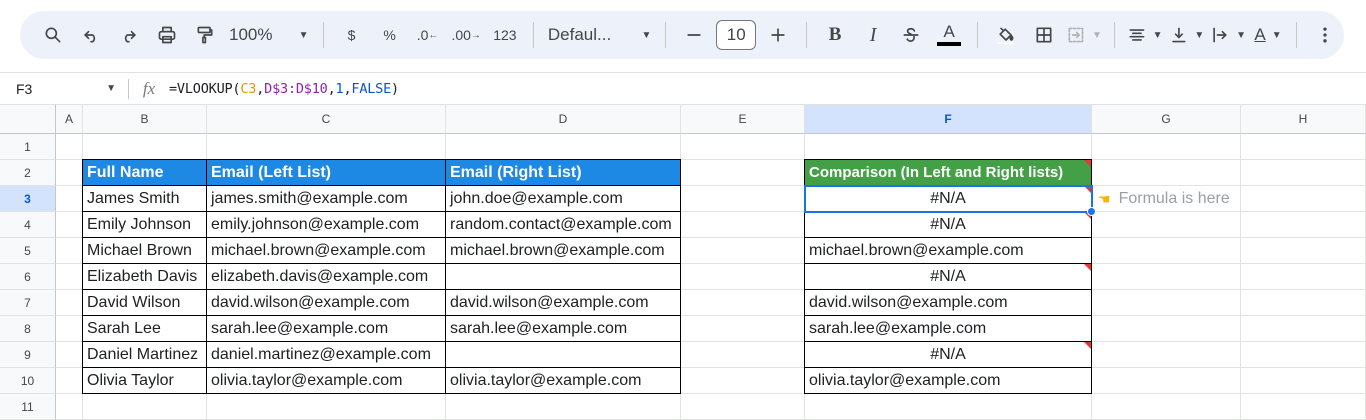  I want to click on column-header-f: F, so click(948, 119).